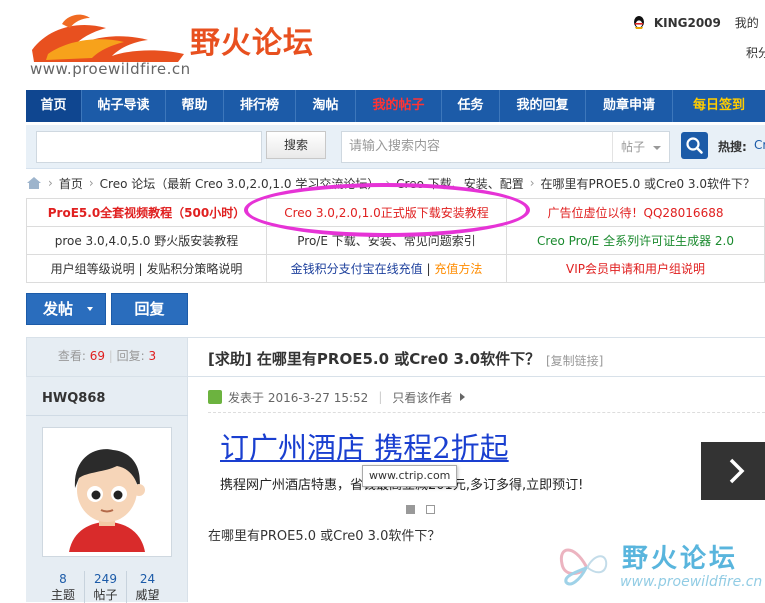 Image resolution: width=765 pixels, height=603 pixels. Describe the element at coordinates (422, 397) in the screenshot. I see `only-author-link: 只看该作者` at that location.